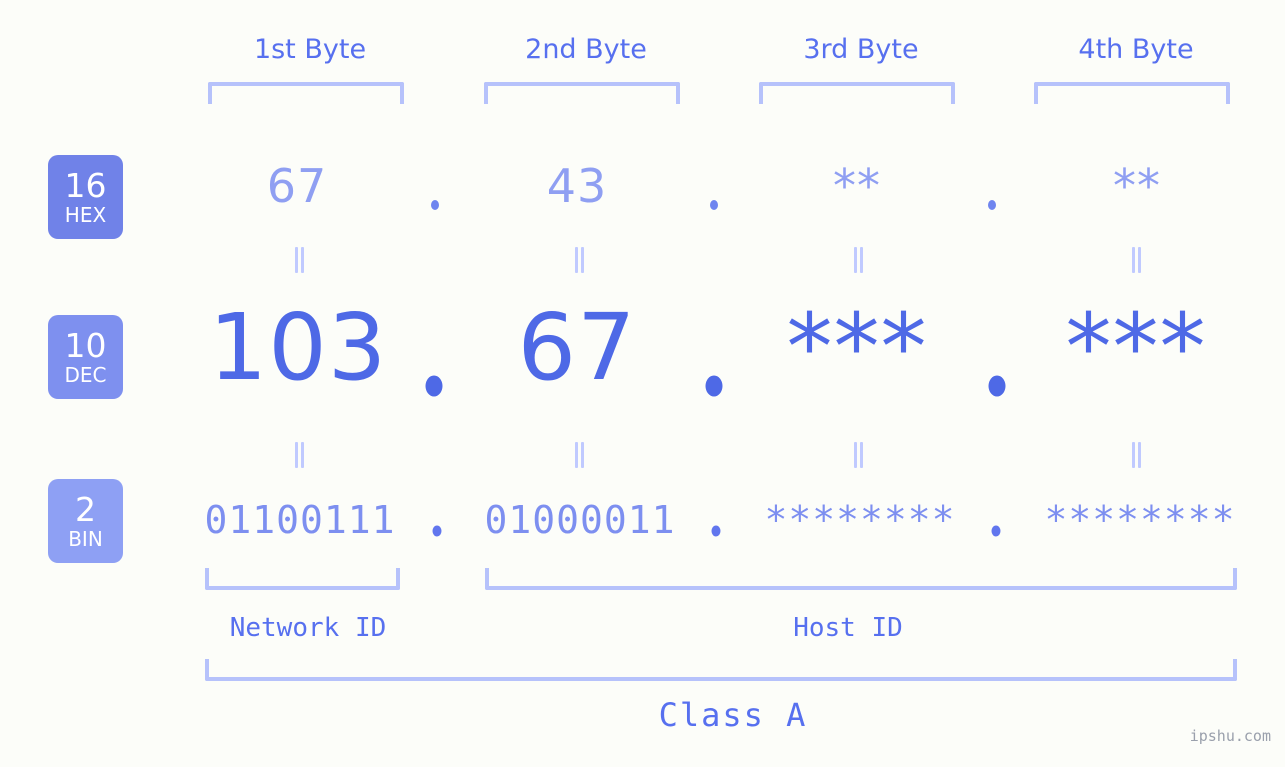 The height and width of the screenshot is (767, 1285). I want to click on hex-byte-4: **, so click(1137, 186).